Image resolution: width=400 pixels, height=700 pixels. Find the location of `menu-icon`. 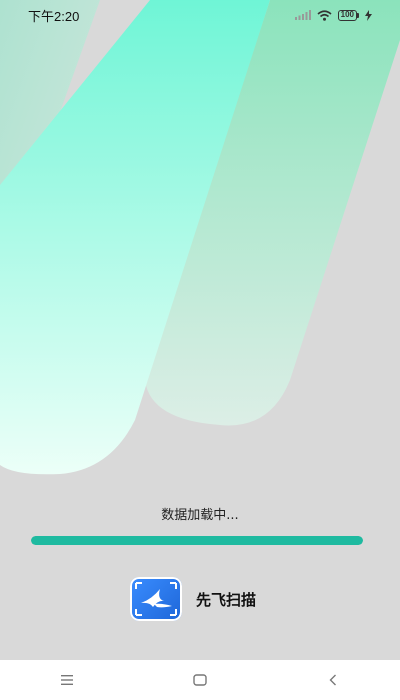

menu-icon is located at coordinates (66, 680).